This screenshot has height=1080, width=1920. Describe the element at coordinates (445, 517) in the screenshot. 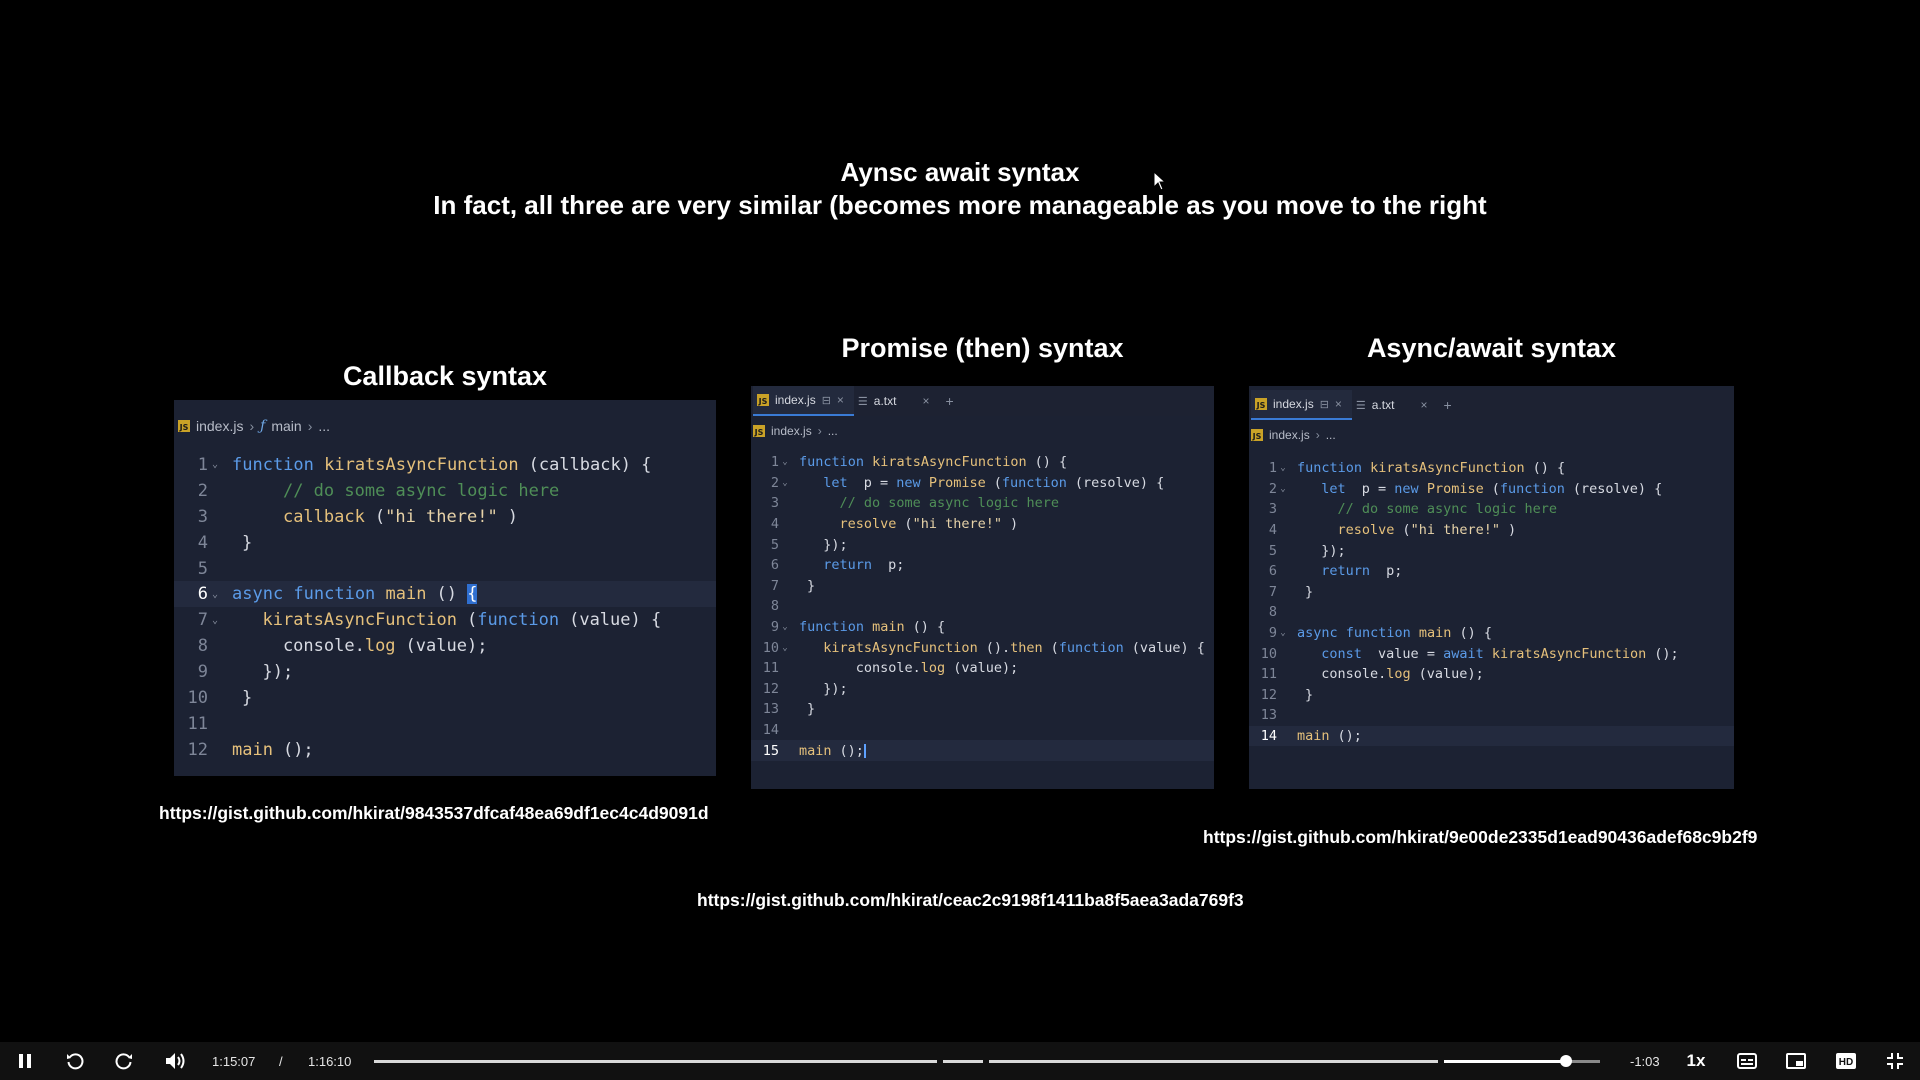

I see `code-line: 3 callback ("hi there!")` at that location.